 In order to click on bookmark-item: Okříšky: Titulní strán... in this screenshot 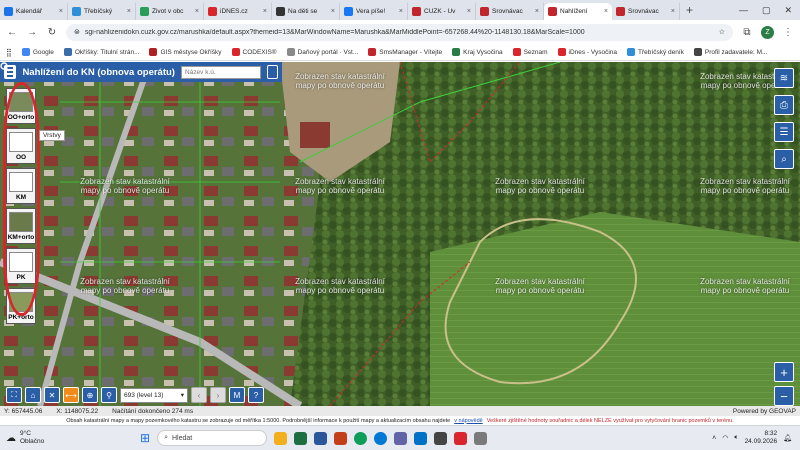, I will do `click(101, 52)`.